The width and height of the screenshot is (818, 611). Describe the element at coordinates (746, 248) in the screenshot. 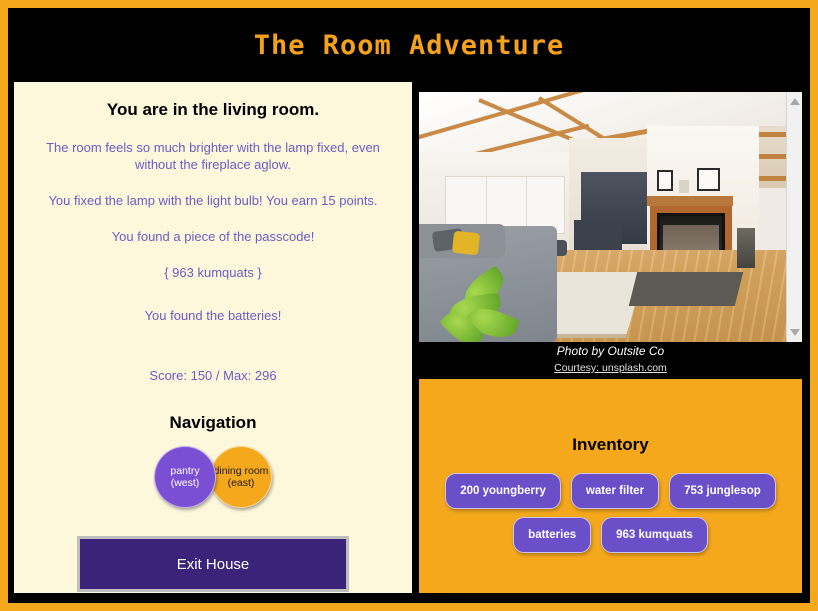

I see `photo-fireplace-tools` at that location.